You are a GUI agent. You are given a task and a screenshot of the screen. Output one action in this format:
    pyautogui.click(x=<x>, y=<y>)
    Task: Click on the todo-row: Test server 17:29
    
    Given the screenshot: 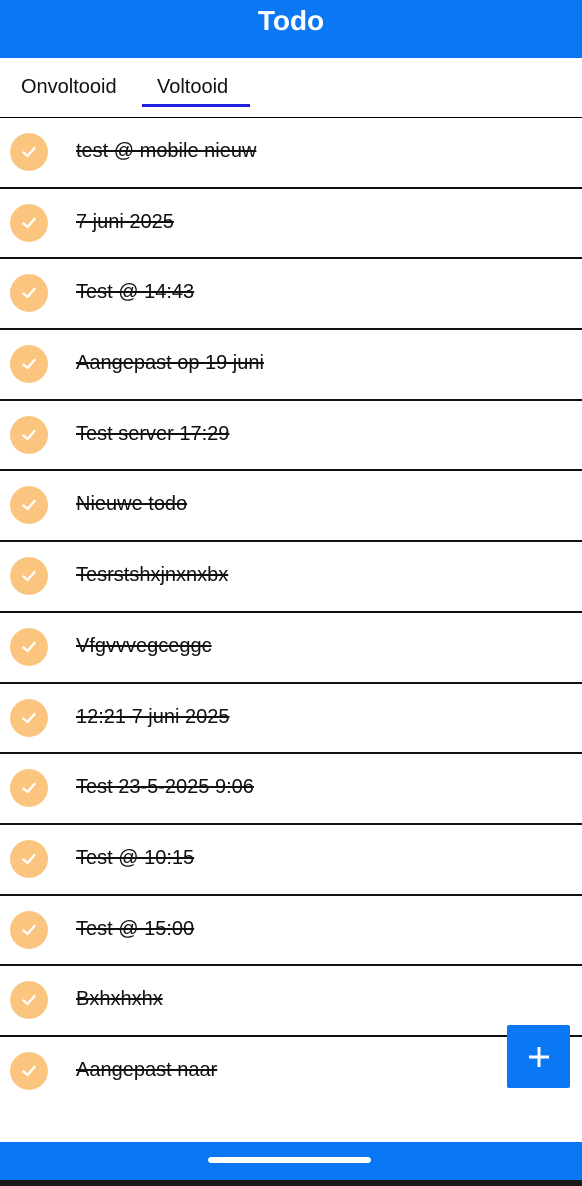 What is the action you would take?
    pyautogui.click(x=291, y=436)
    